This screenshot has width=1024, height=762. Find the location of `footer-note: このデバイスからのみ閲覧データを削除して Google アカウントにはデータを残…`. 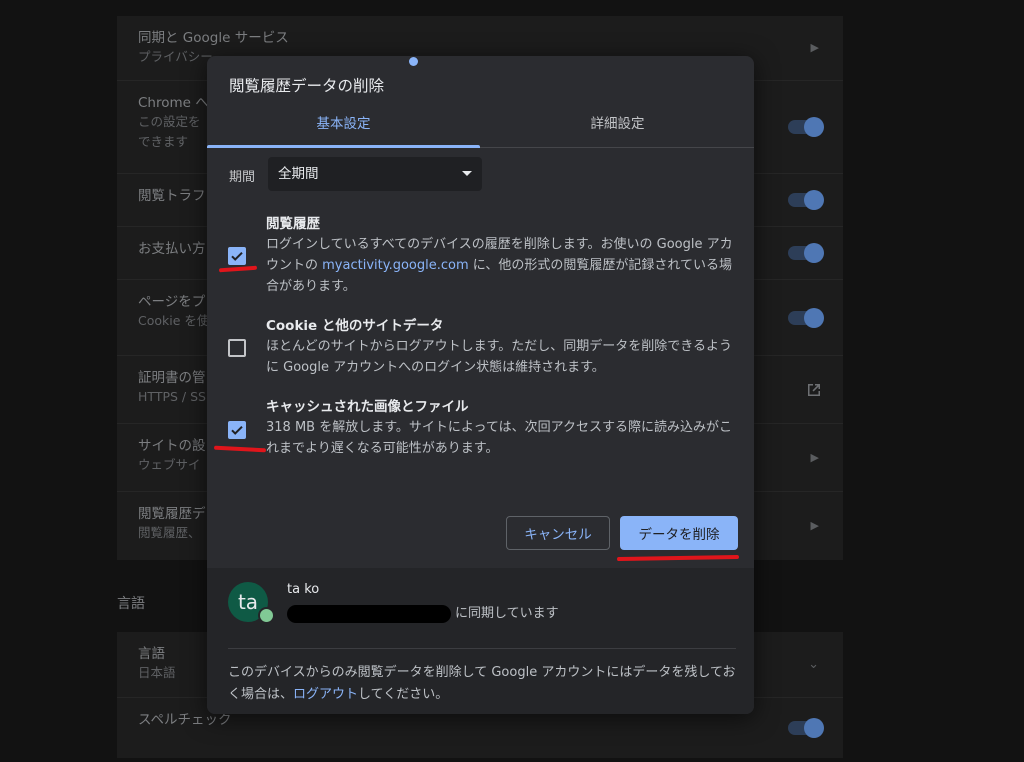

footer-note: このデバイスからのみ閲覧データを削除して Google アカウントにはデータを残… is located at coordinates (482, 683).